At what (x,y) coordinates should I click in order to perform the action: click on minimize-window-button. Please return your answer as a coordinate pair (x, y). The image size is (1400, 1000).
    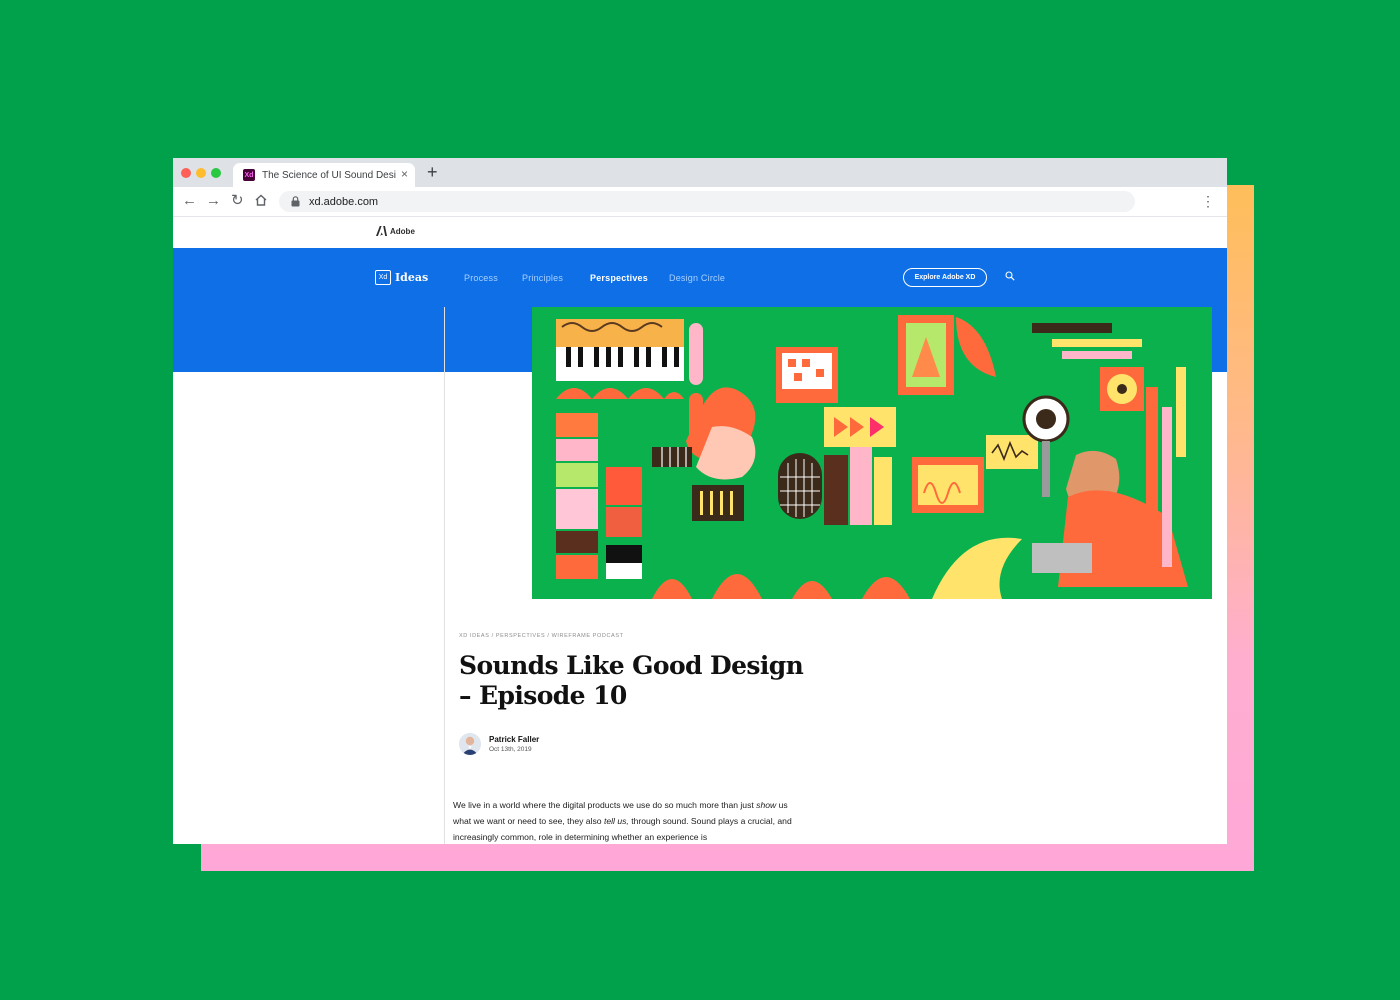
    Looking at the image, I should click on (201, 173).